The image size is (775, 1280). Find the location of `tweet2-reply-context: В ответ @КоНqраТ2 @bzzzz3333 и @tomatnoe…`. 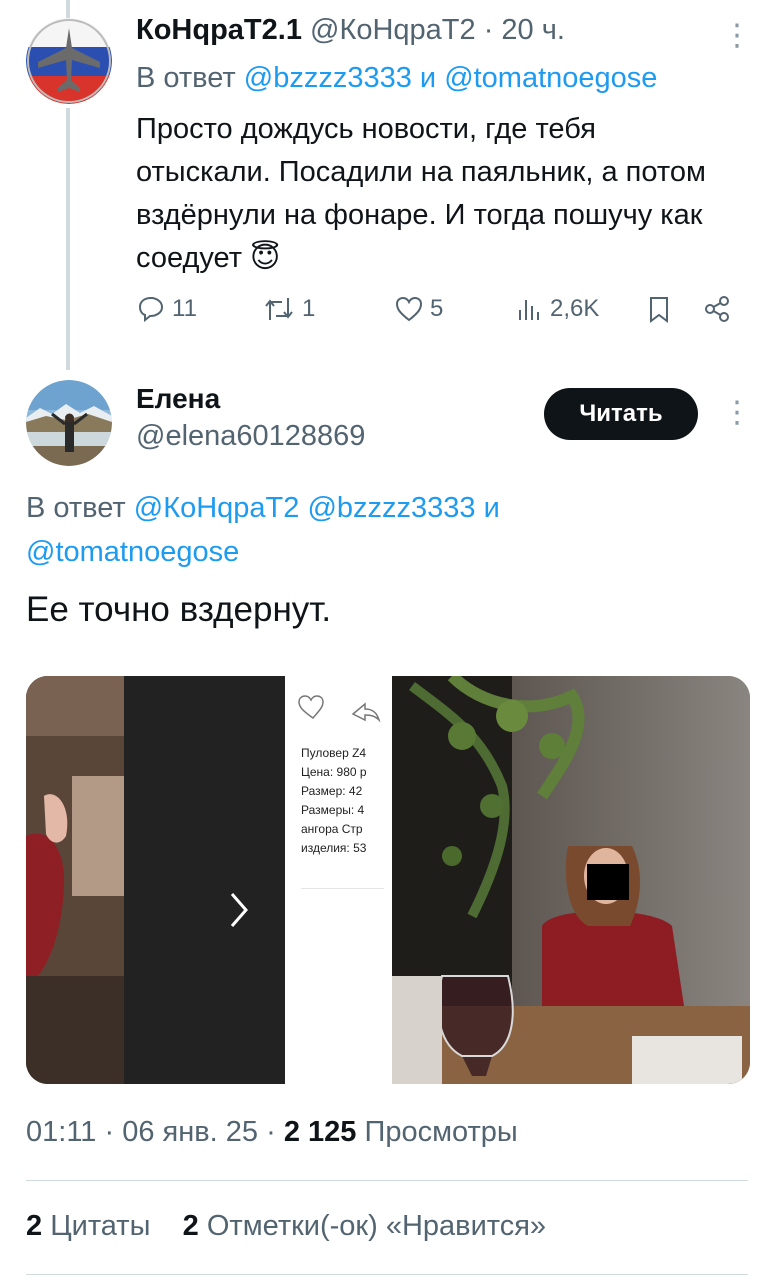

tweet2-reply-context: В ответ @КоНqраТ2 @bzzzz3333 и @tomatnoe… is located at coordinates (376, 530).